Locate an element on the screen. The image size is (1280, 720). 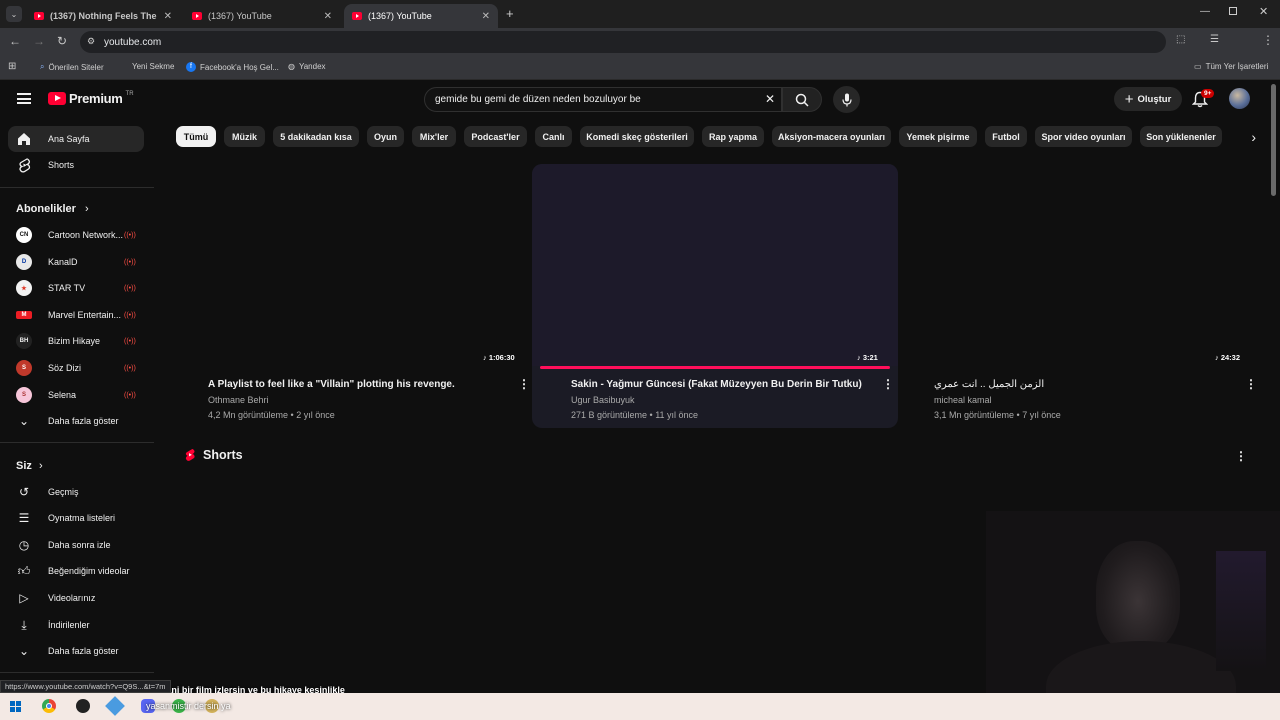
subscriptions-heading: Abonelikler › is located at coordinates (52, 209).